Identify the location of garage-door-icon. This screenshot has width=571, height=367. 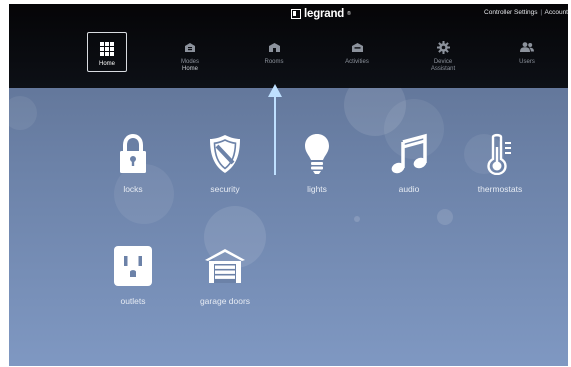
(225, 266).